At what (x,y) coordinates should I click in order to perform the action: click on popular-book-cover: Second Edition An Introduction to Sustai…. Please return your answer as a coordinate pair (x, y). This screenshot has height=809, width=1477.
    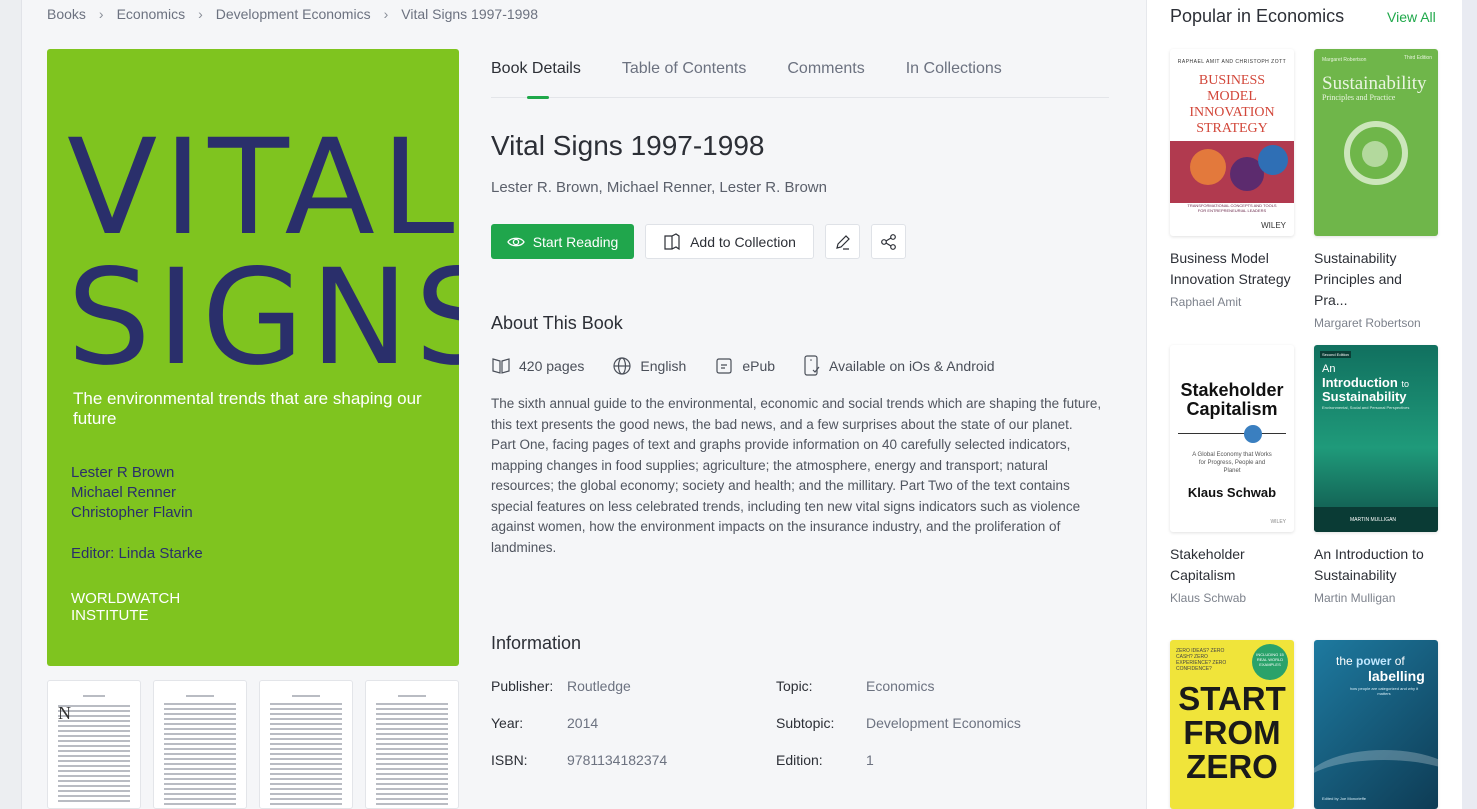
    Looking at the image, I should click on (1376, 438).